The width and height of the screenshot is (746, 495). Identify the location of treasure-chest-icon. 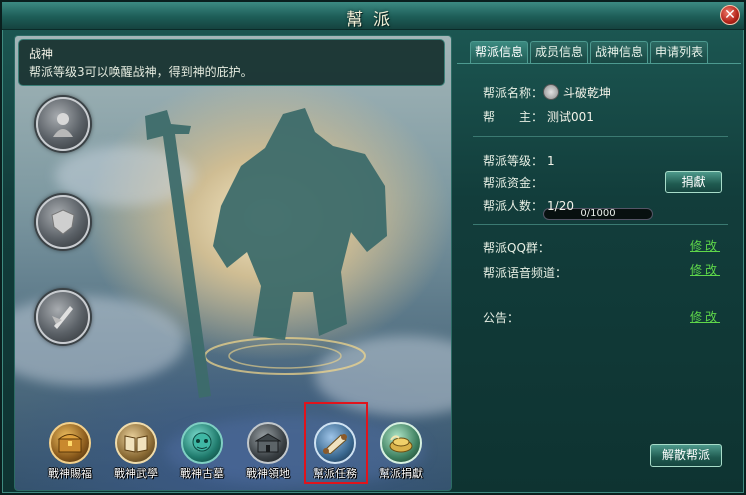
(70, 443).